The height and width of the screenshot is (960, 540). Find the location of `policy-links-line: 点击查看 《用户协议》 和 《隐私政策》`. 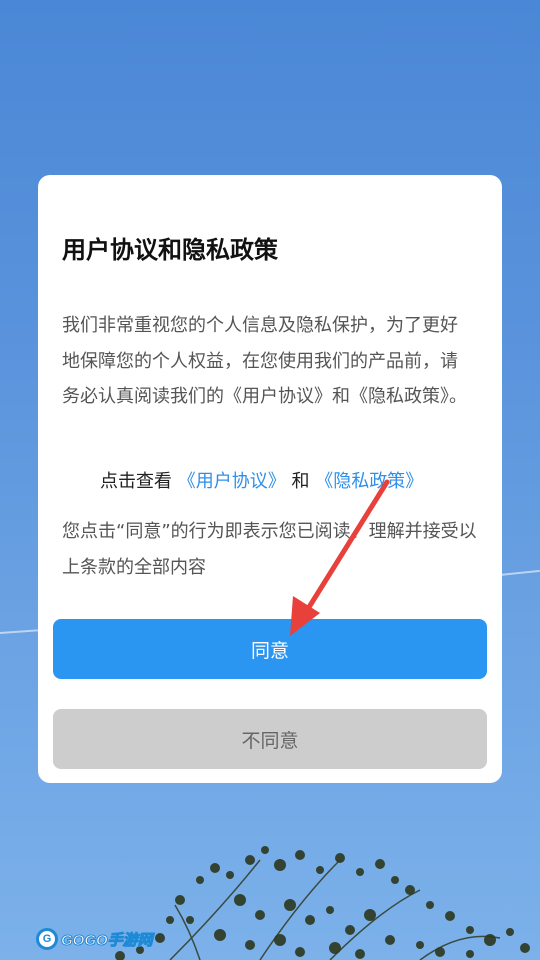

policy-links-line: 点击查看 《用户协议》 和 《隐私政策》 is located at coordinates (261, 480).